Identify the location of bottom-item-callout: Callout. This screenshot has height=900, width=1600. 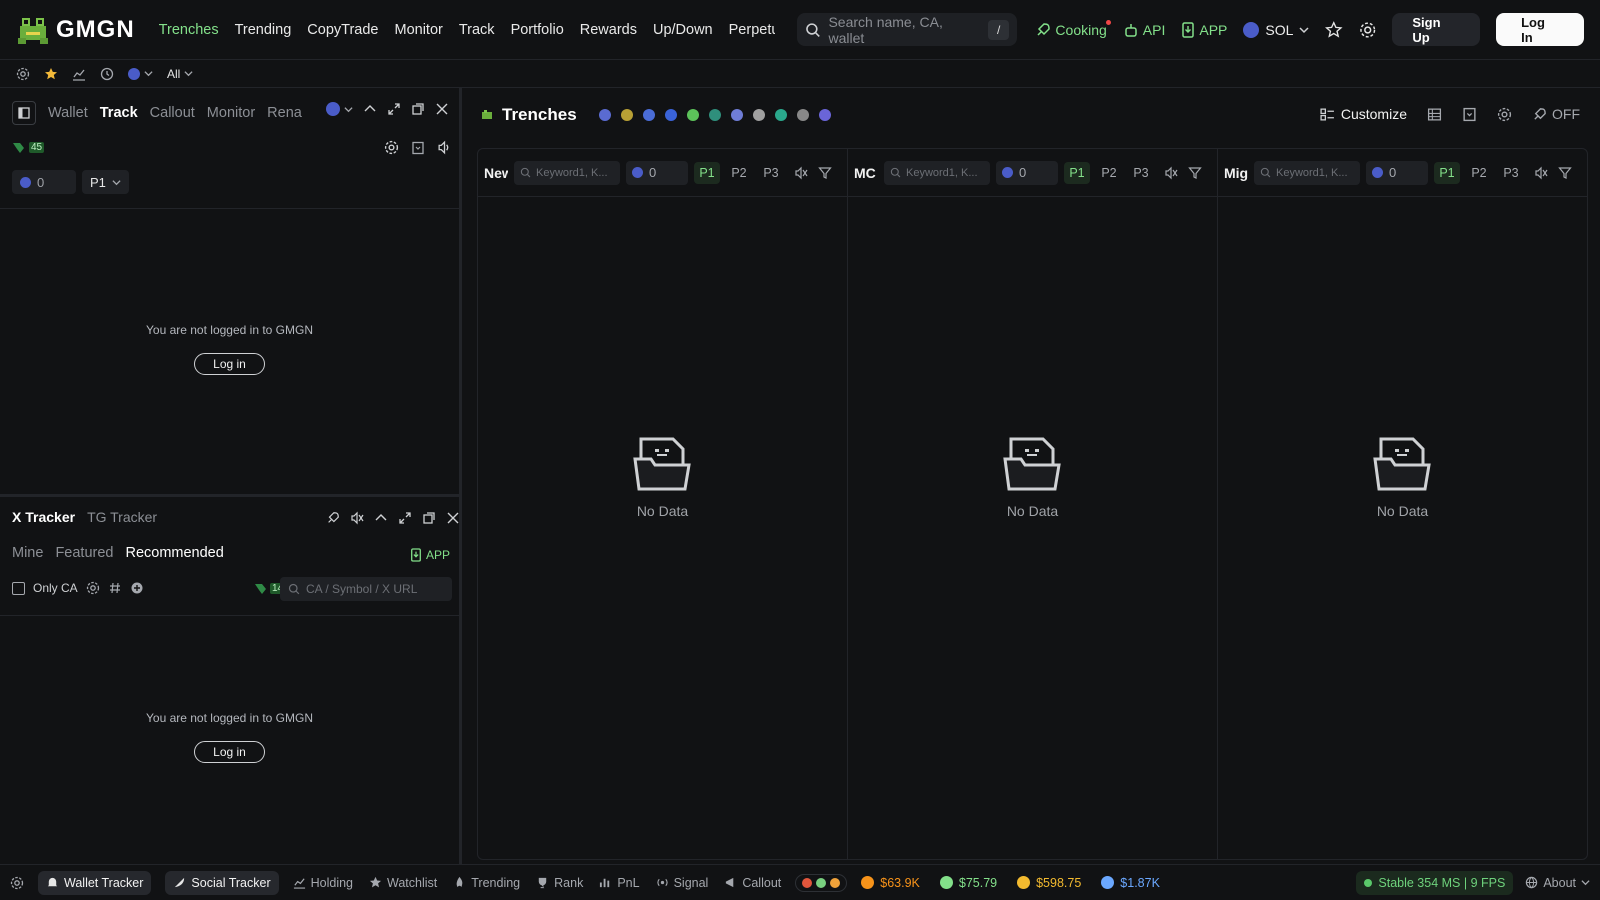
(752, 883).